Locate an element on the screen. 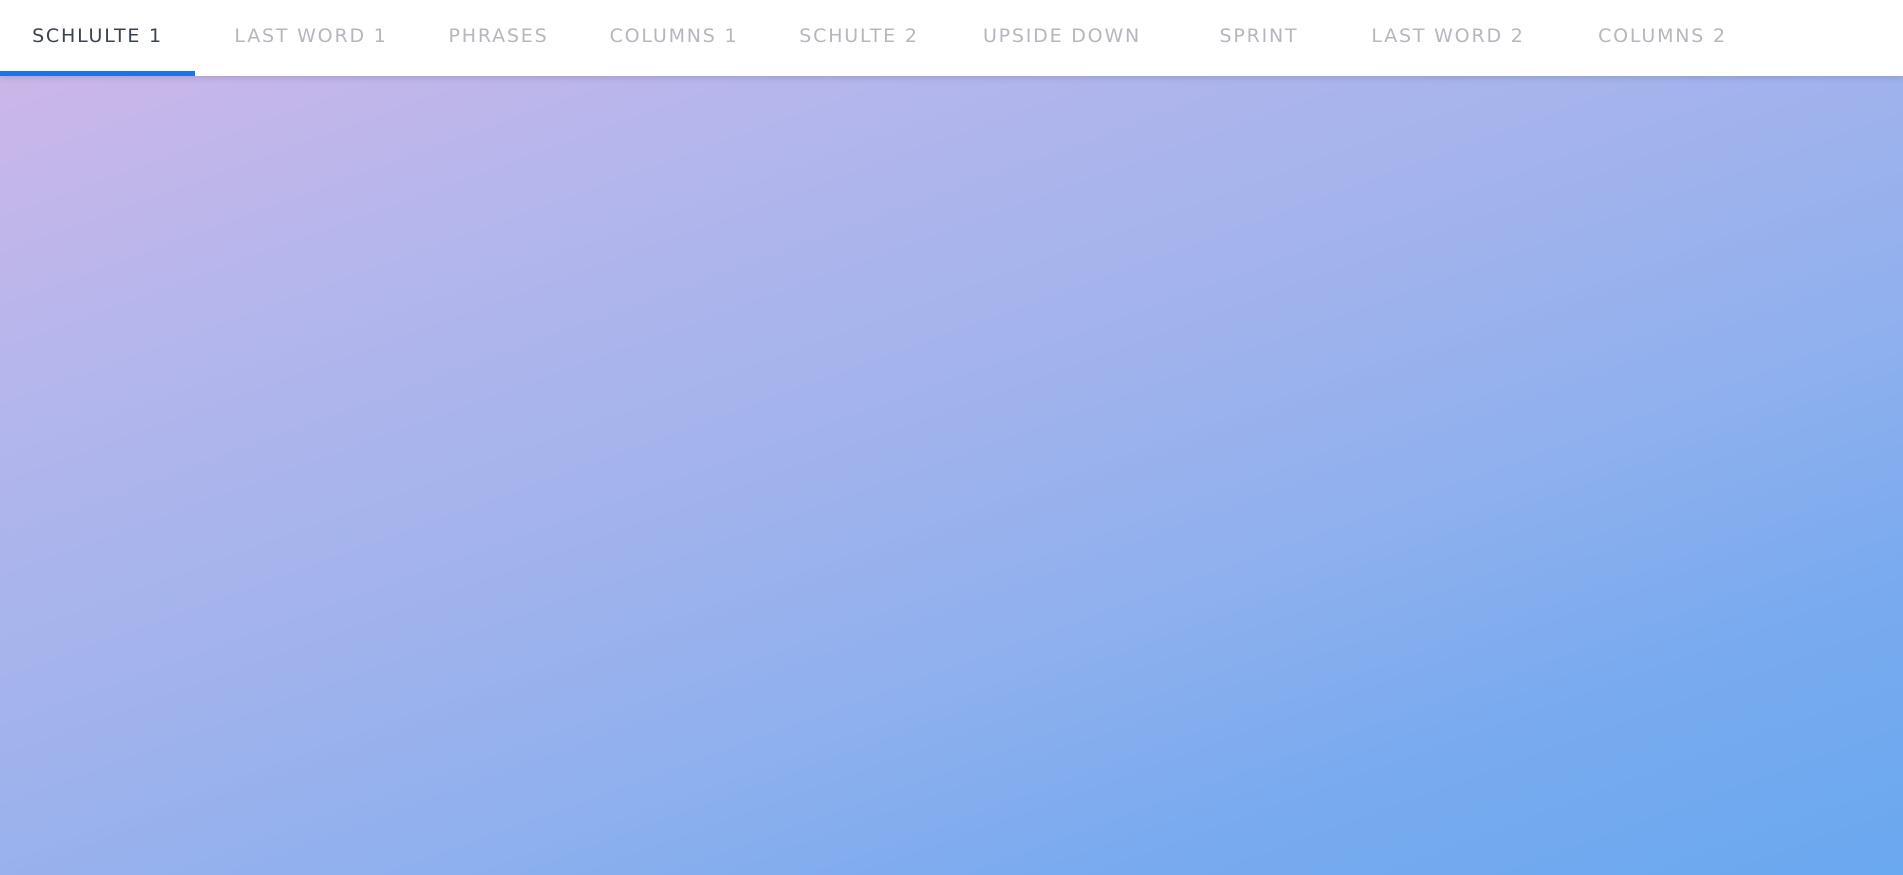 The width and height of the screenshot is (1903, 875). tab-columns-1: COLUMNS 1 is located at coordinates (674, 38).